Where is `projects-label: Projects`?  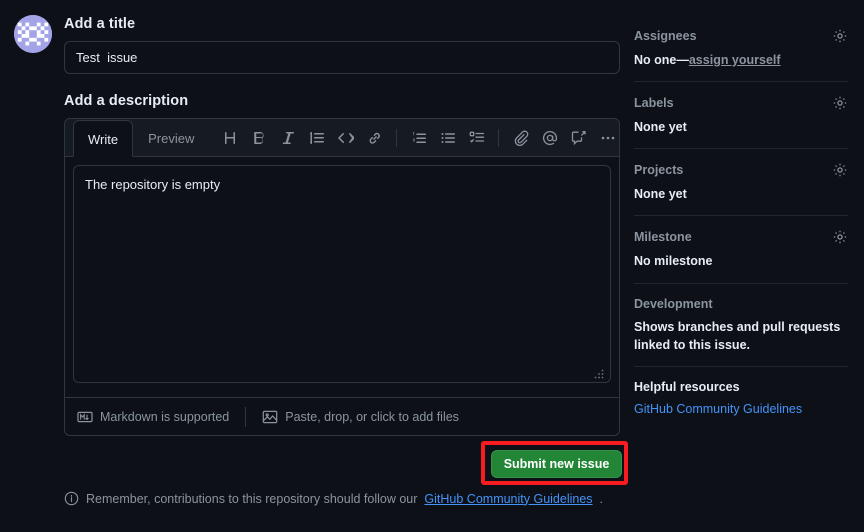
projects-label: Projects is located at coordinates (659, 170).